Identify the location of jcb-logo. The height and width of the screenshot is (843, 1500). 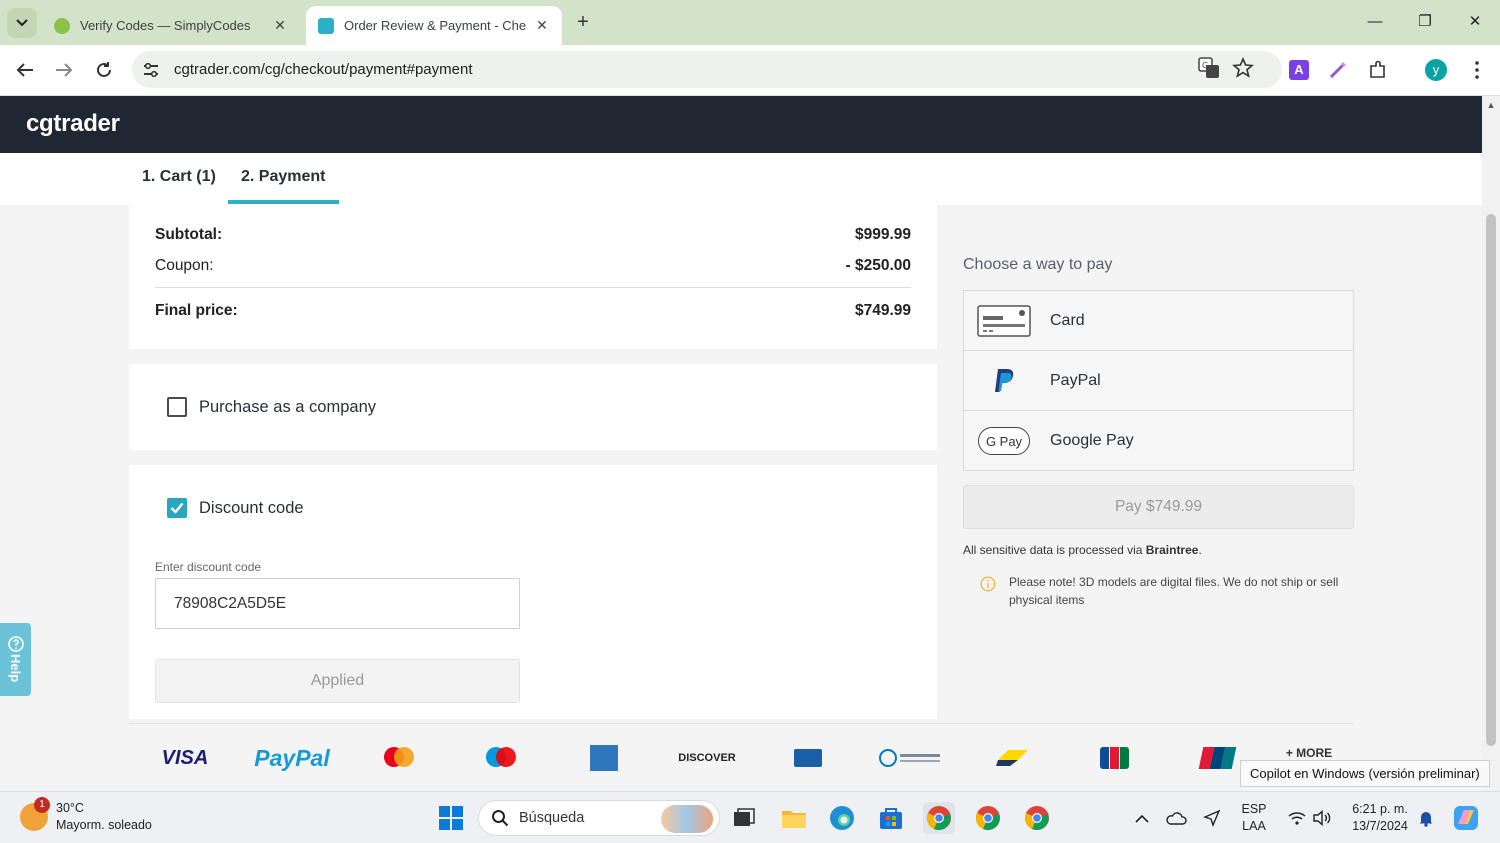
(1114, 758).